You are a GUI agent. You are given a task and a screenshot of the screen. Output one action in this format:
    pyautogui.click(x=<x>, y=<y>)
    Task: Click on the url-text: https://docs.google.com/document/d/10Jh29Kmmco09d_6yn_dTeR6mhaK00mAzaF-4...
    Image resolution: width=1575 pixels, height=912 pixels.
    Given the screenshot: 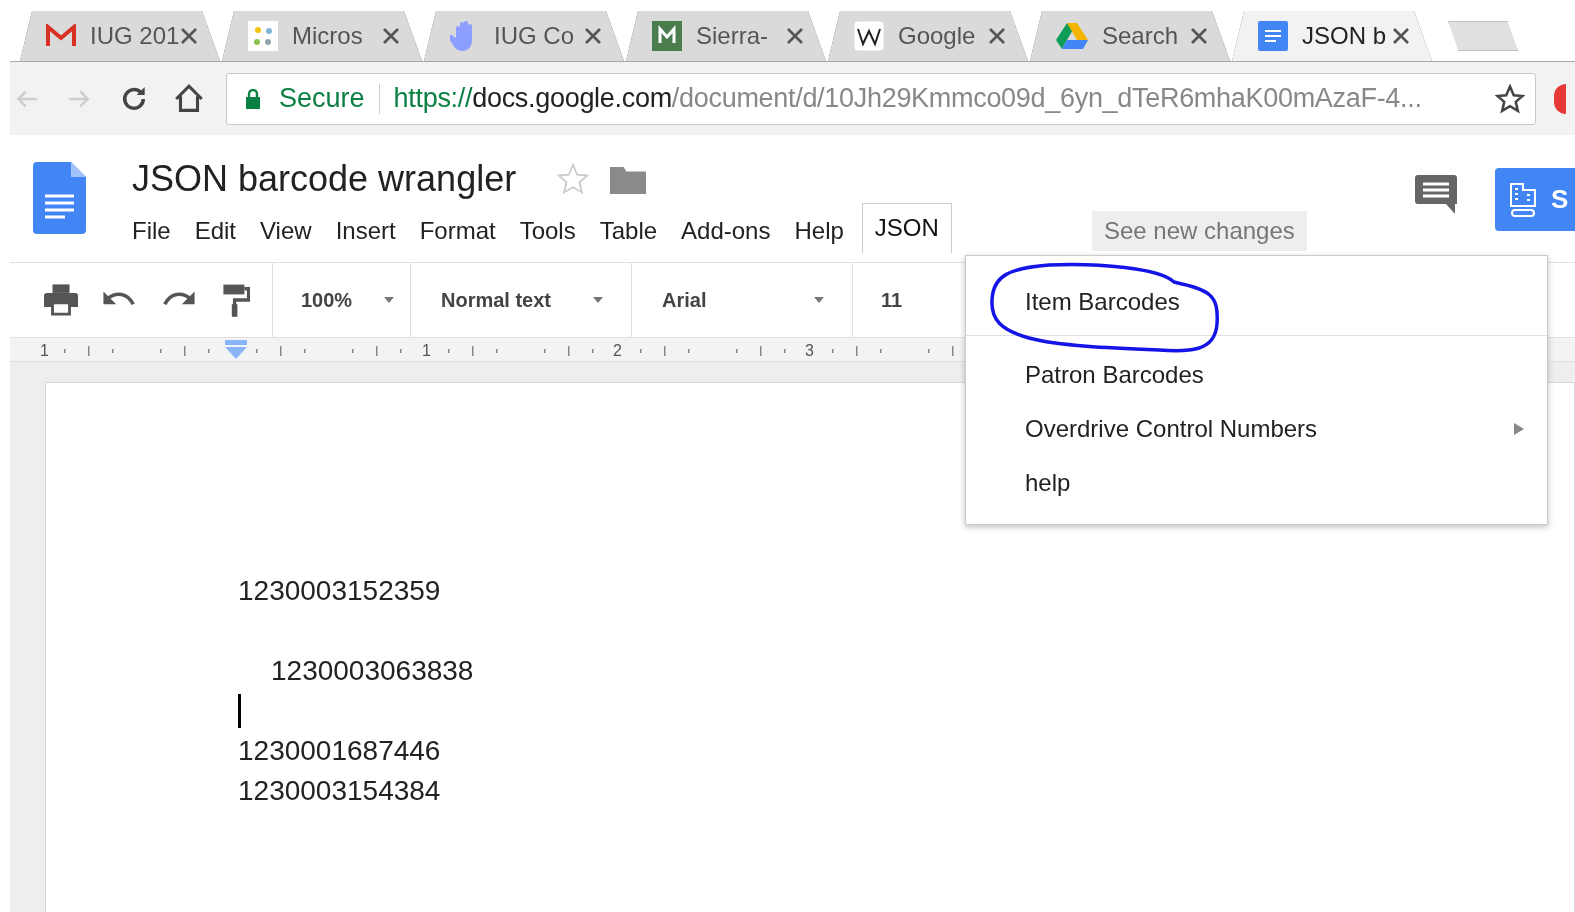 What is the action you would take?
    pyautogui.click(x=907, y=99)
    